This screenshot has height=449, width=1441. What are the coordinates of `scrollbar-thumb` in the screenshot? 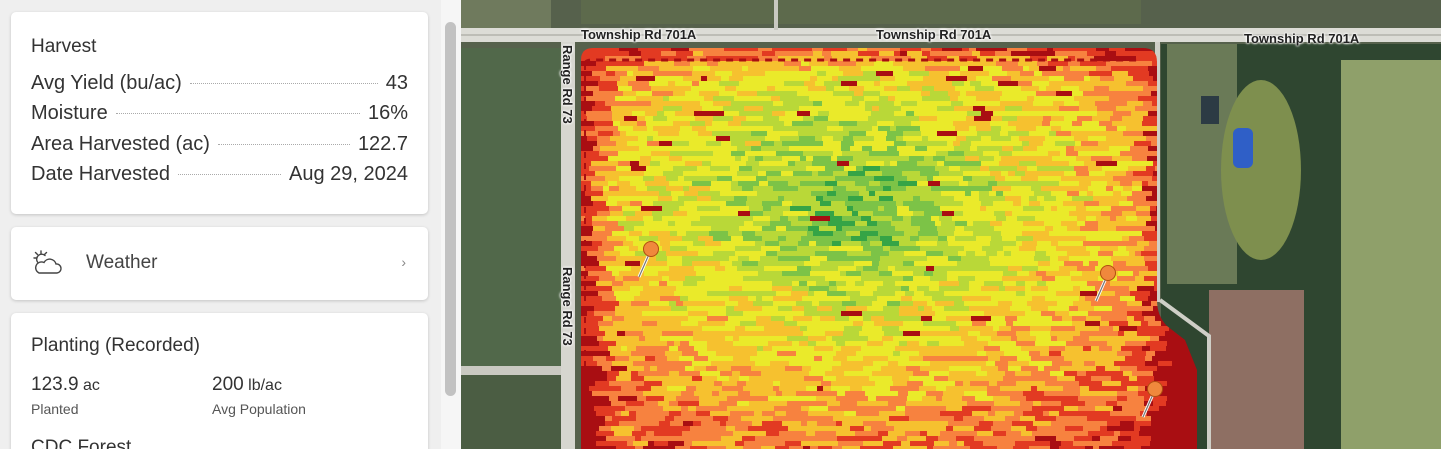 It's located at (450, 209).